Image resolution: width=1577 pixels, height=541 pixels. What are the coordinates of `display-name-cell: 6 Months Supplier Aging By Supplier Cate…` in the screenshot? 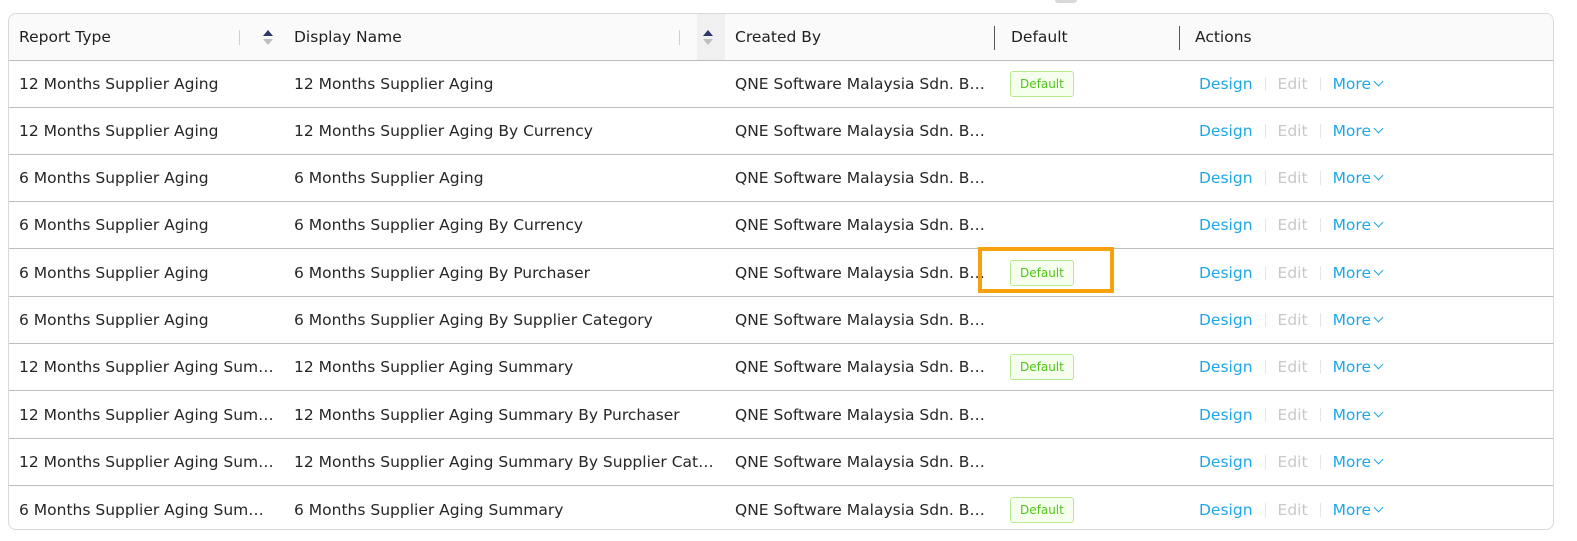 It's located at (509, 320).